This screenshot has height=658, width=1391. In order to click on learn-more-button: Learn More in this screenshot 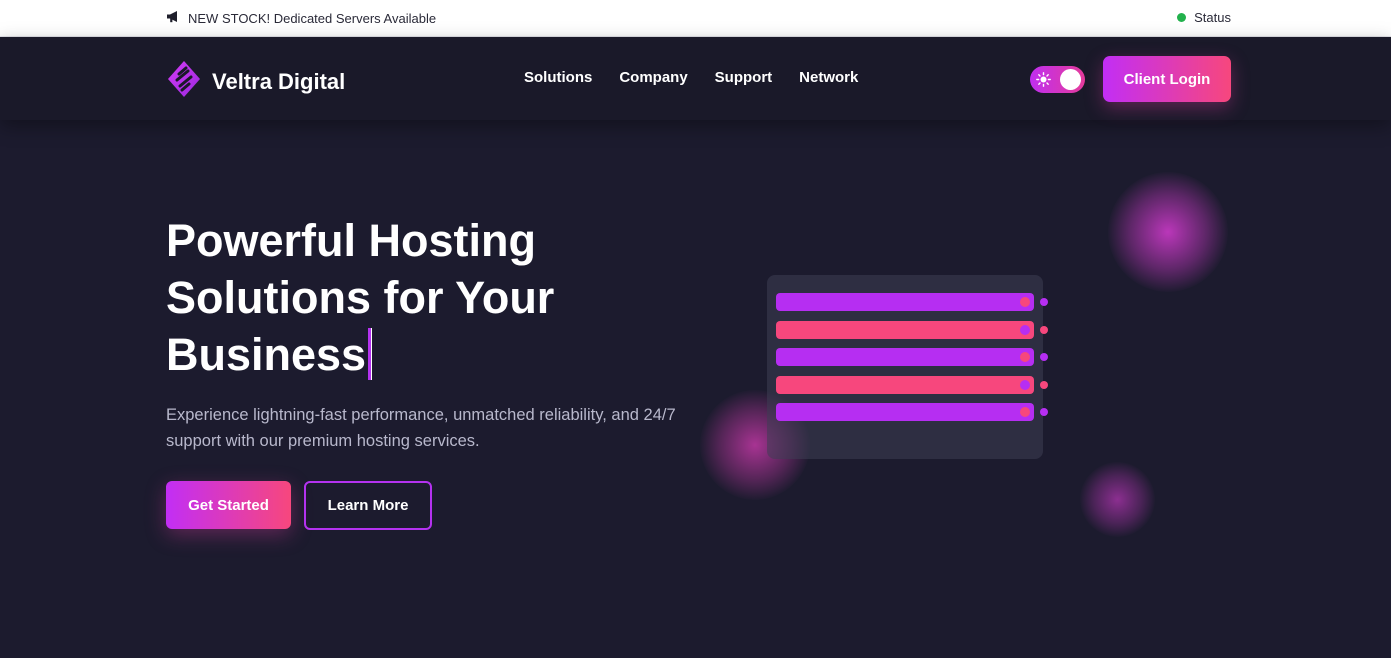, I will do `click(368, 505)`.